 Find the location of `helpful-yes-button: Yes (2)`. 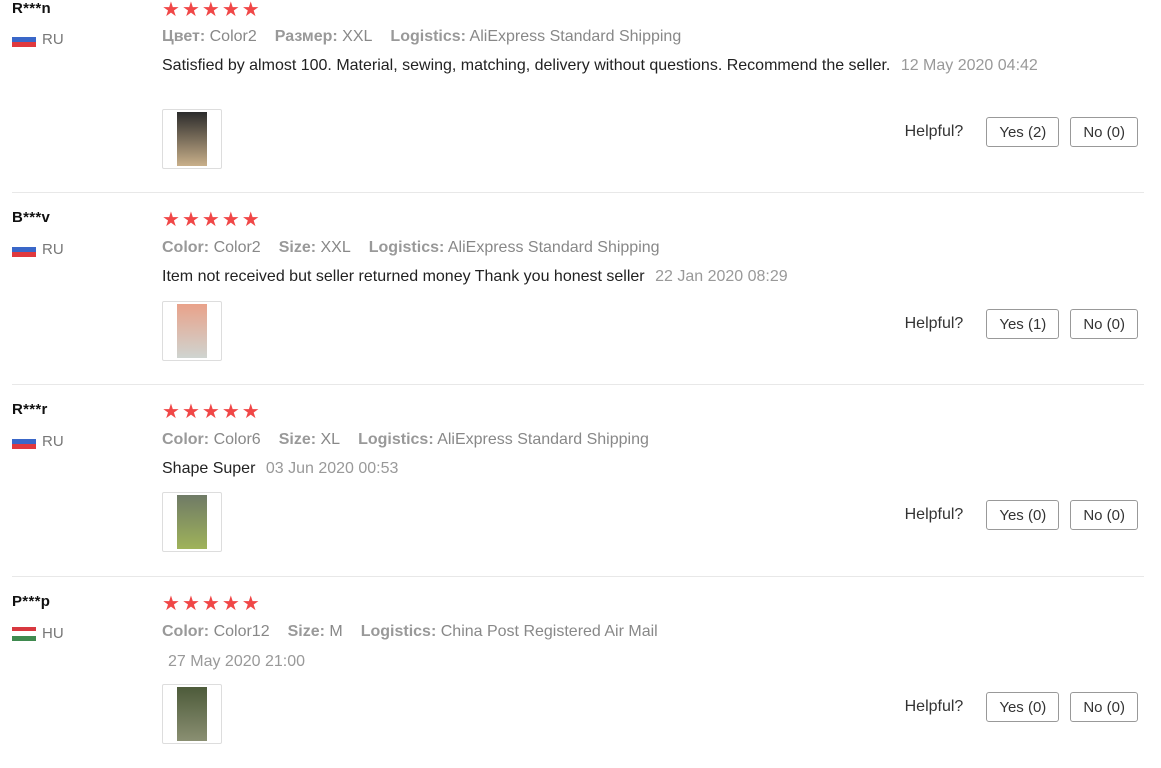

helpful-yes-button: Yes (2) is located at coordinates (1023, 132).